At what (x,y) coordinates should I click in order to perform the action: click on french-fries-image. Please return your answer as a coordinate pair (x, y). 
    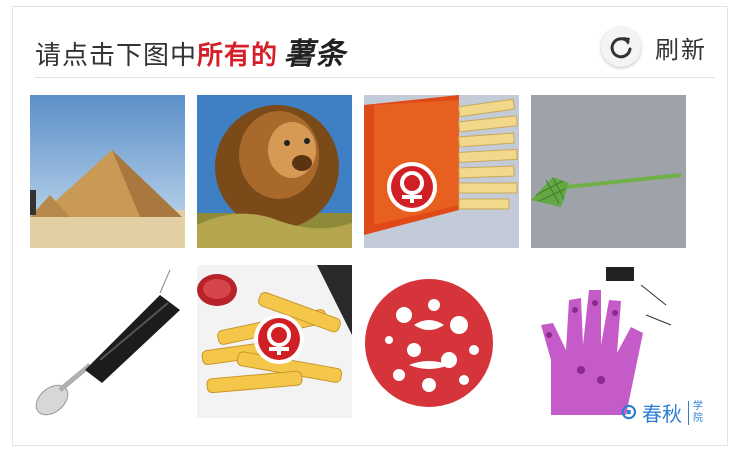
    Looking at the image, I should click on (441, 171).